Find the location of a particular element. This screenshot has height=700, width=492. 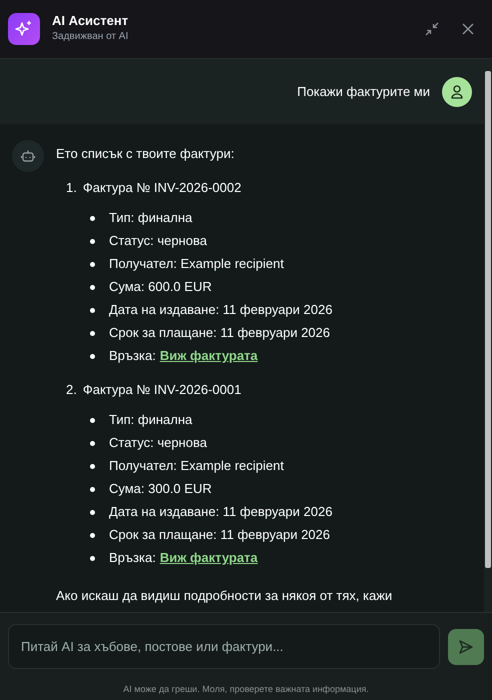

scrollbar is located at coordinates (488, 335).